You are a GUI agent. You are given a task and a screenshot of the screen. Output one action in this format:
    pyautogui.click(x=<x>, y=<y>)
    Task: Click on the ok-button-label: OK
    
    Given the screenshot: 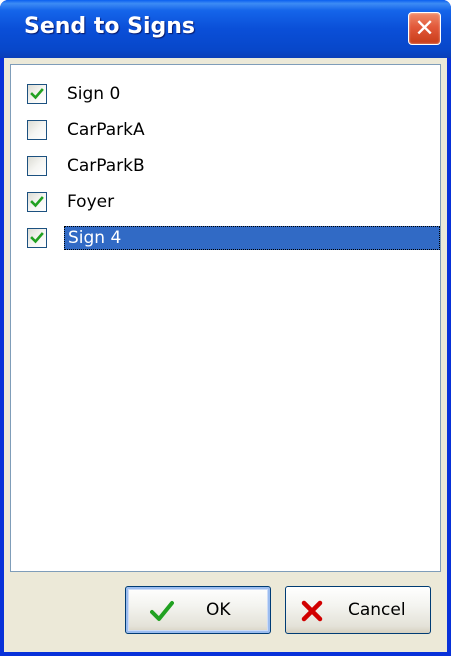 What is the action you would take?
    pyautogui.click(x=218, y=610)
    